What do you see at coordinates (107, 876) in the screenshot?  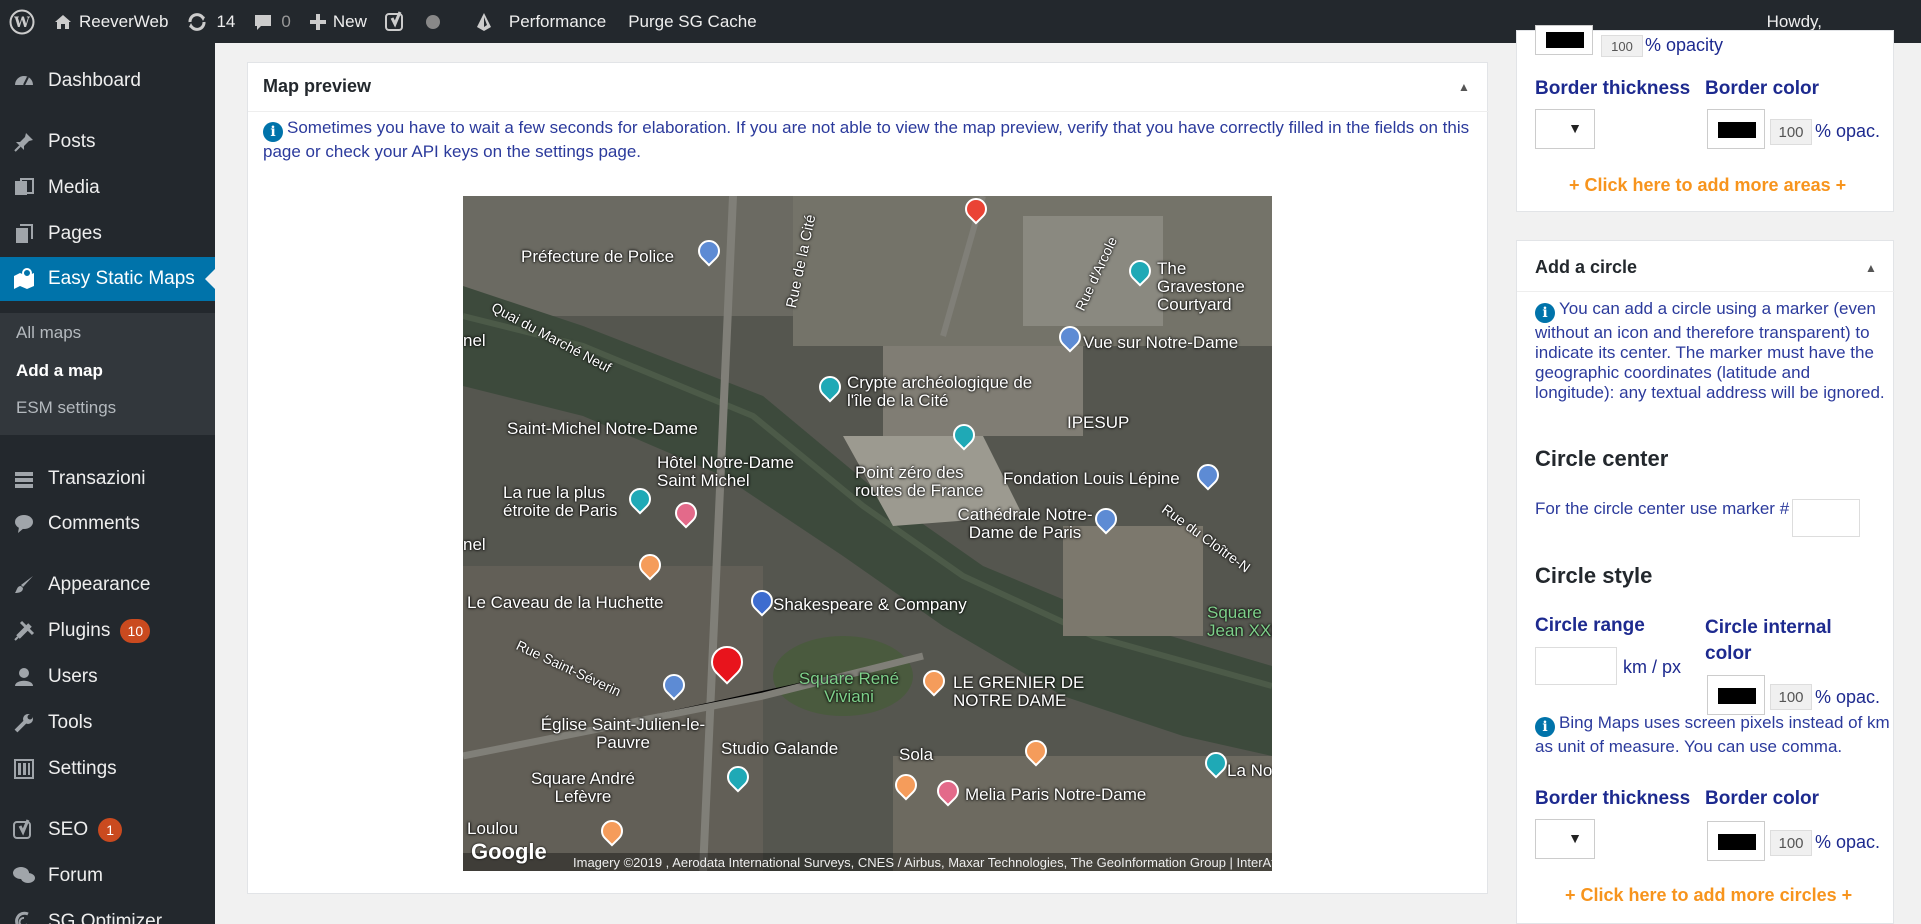 I see `sidebar-item-forum: Forum` at bounding box center [107, 876].